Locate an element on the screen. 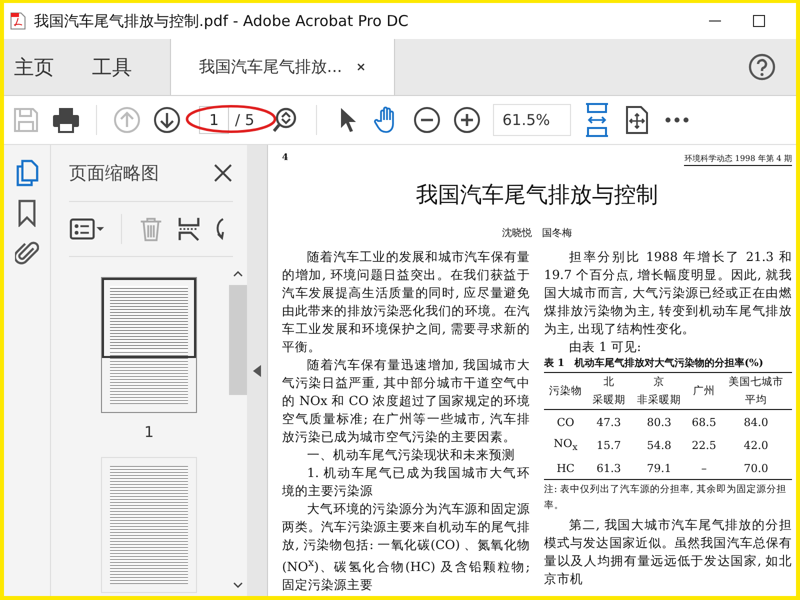 The image size is (800, 600). pages-icon is located at coordinates (27, 173).